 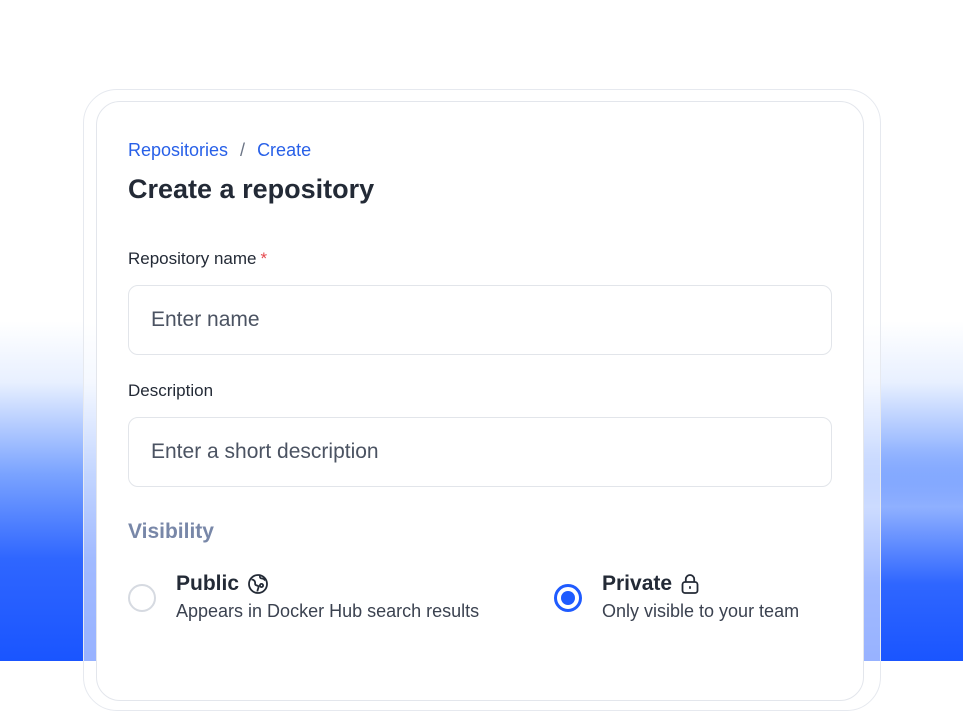 I want to click on public-option-description: Appears in Docker Hub search results, so click(x=328, y=611).